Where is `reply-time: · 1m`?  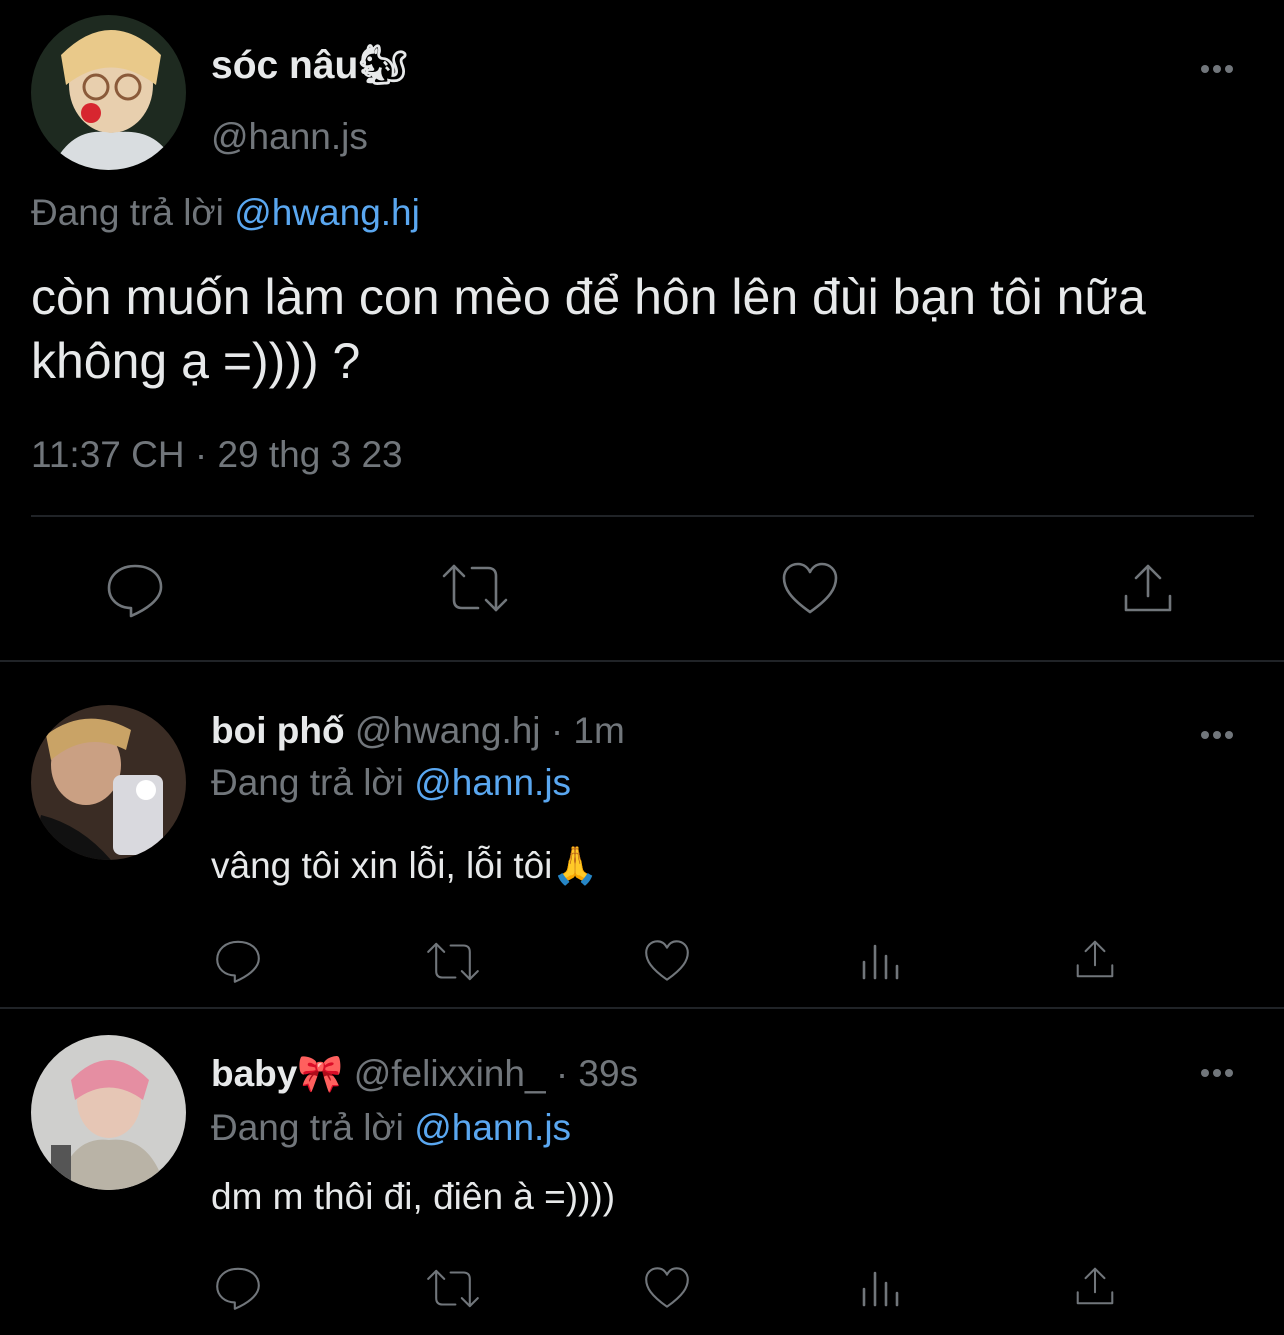
reply-time: · 1m is located at coordinates (588, 730).